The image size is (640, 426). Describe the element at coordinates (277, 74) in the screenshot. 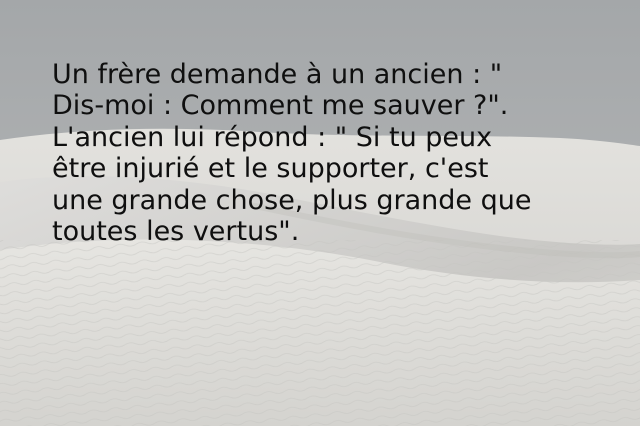

I see `quote-line-1: Un frère demande à un ancien : "` at that location.